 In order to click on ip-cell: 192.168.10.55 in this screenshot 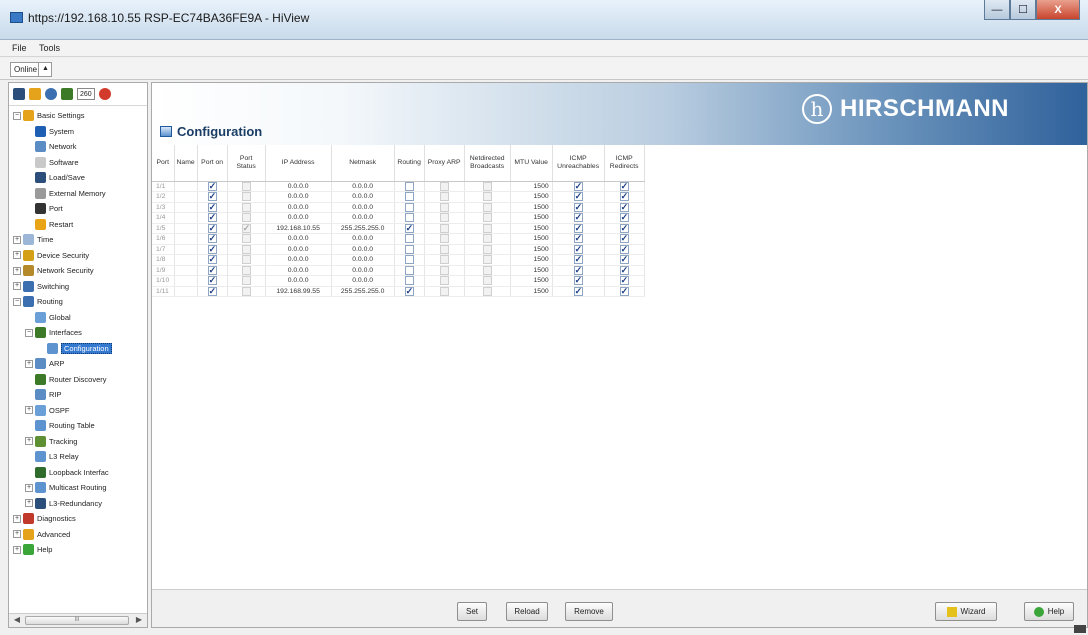, I will do `click(298, 228)`.